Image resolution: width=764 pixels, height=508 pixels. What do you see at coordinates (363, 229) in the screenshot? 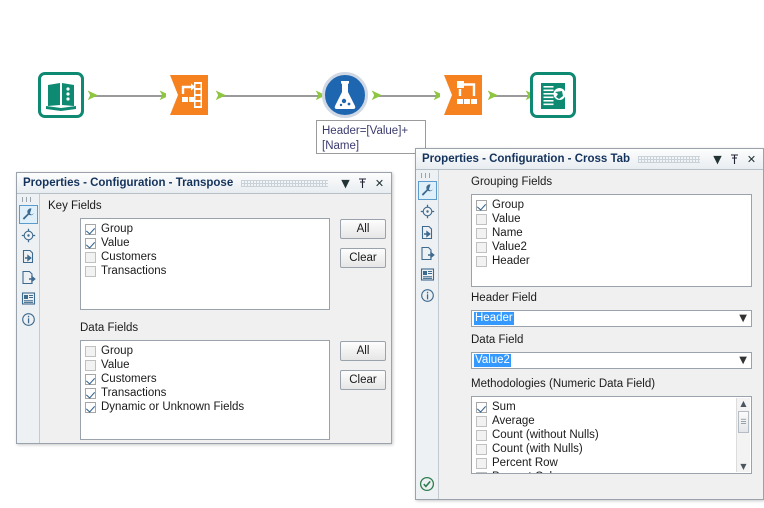
I see `key-fields-all-button: All` at bounding box center [363, 229].